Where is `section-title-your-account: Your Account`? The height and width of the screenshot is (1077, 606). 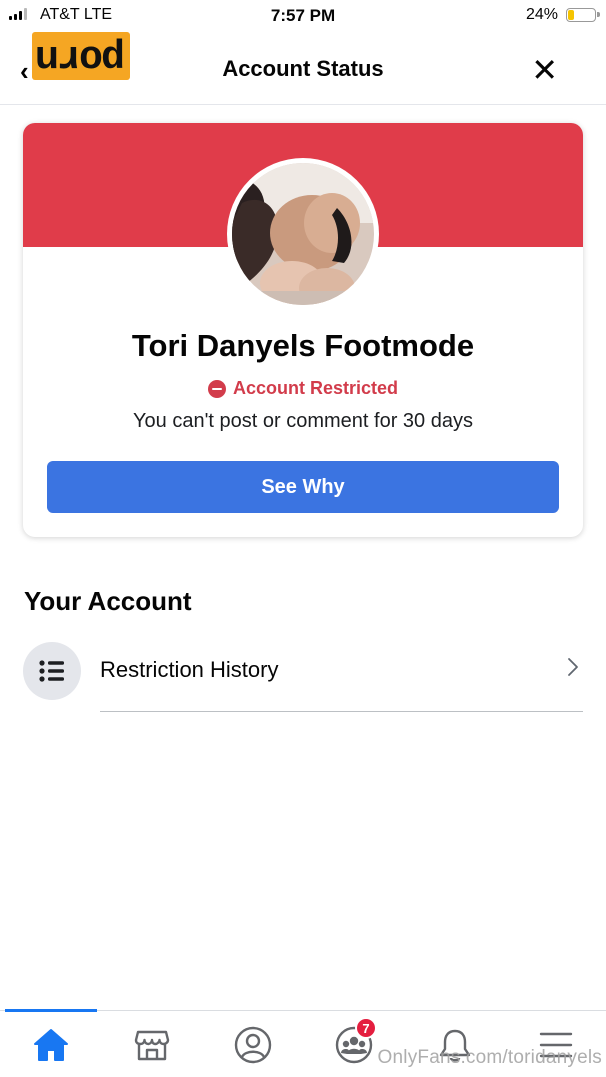
section-title-your-account: Your Account is located at coordinates (108, 601).